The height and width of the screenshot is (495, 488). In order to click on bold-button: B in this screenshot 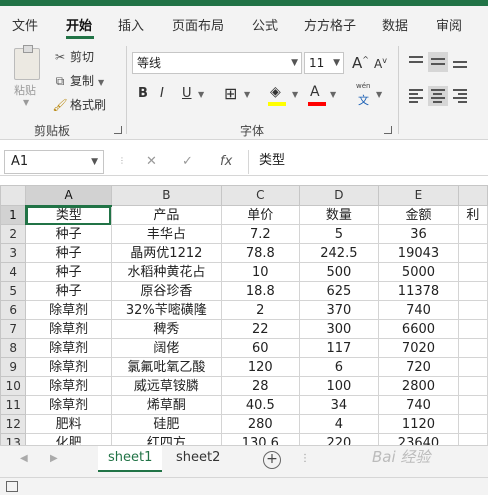, I will do `click(143, 93)`.